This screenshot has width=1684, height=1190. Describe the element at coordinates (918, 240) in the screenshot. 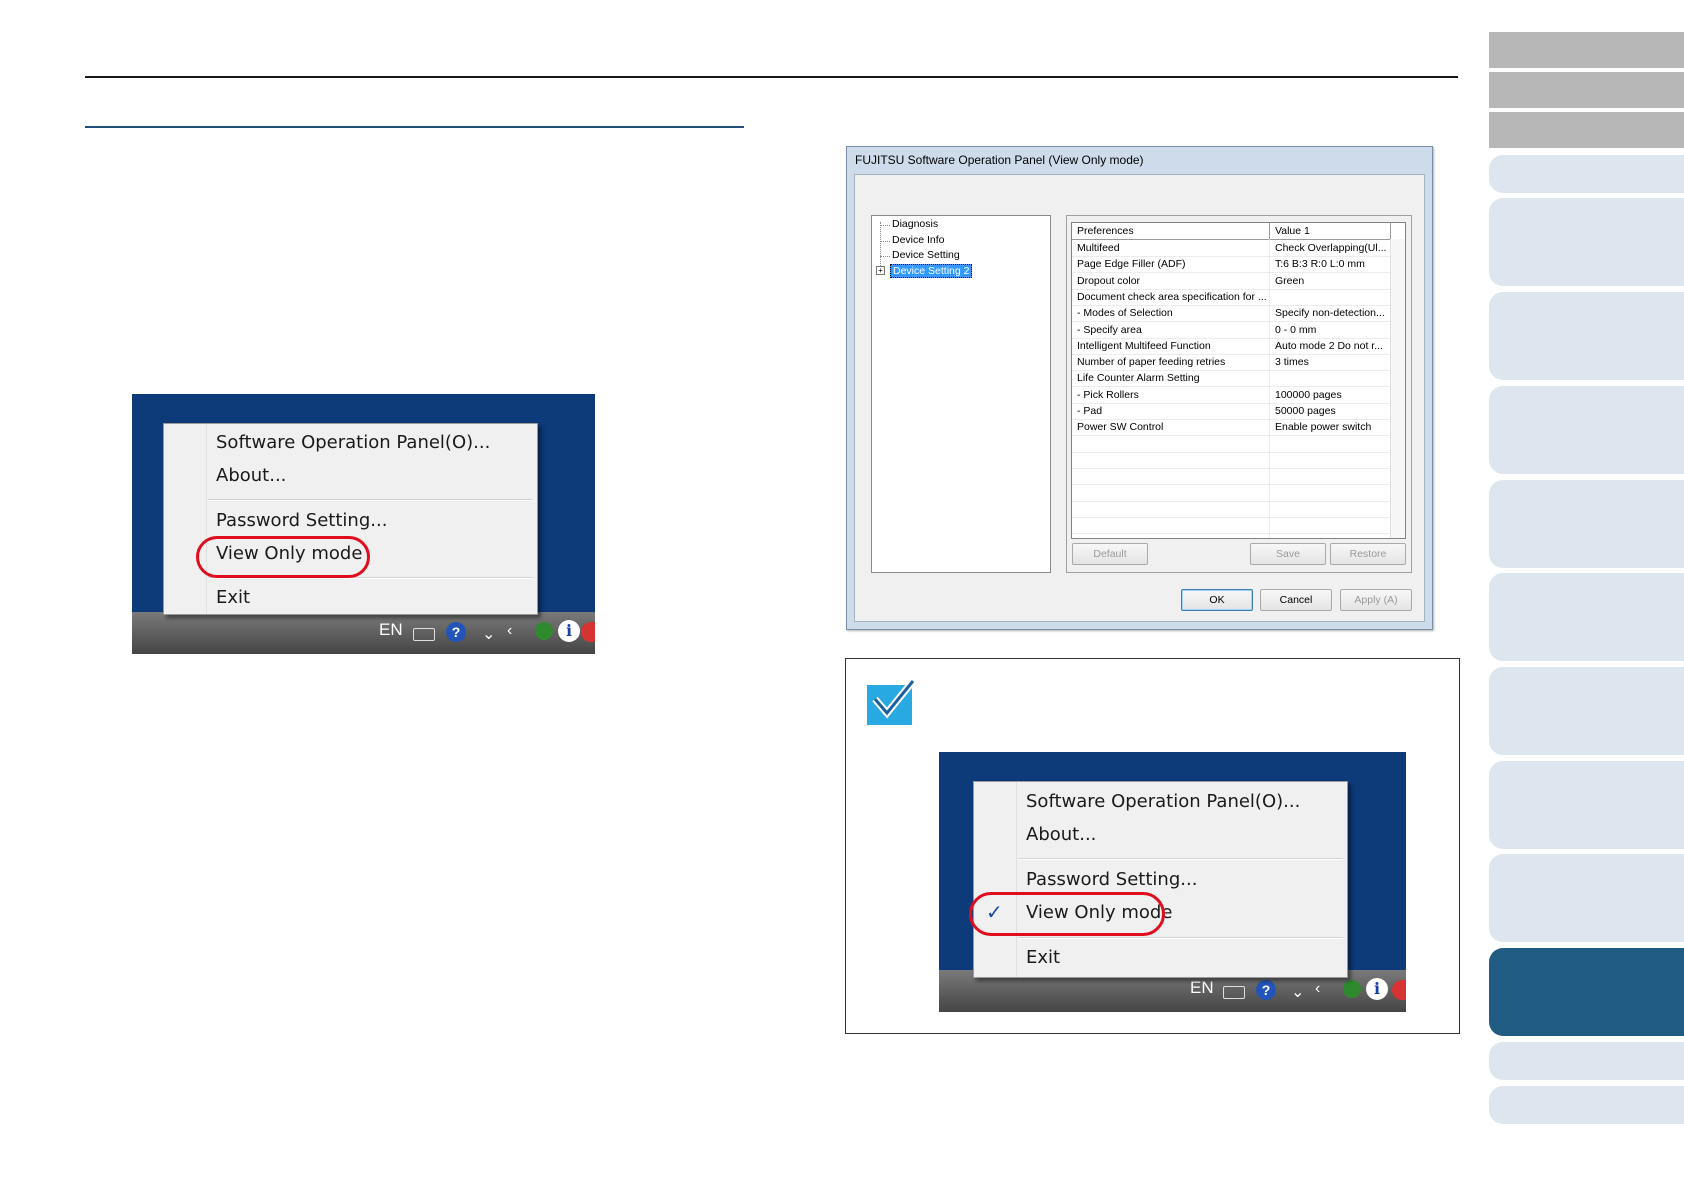

I see `tree-item-device-info: Device Info` at that location.